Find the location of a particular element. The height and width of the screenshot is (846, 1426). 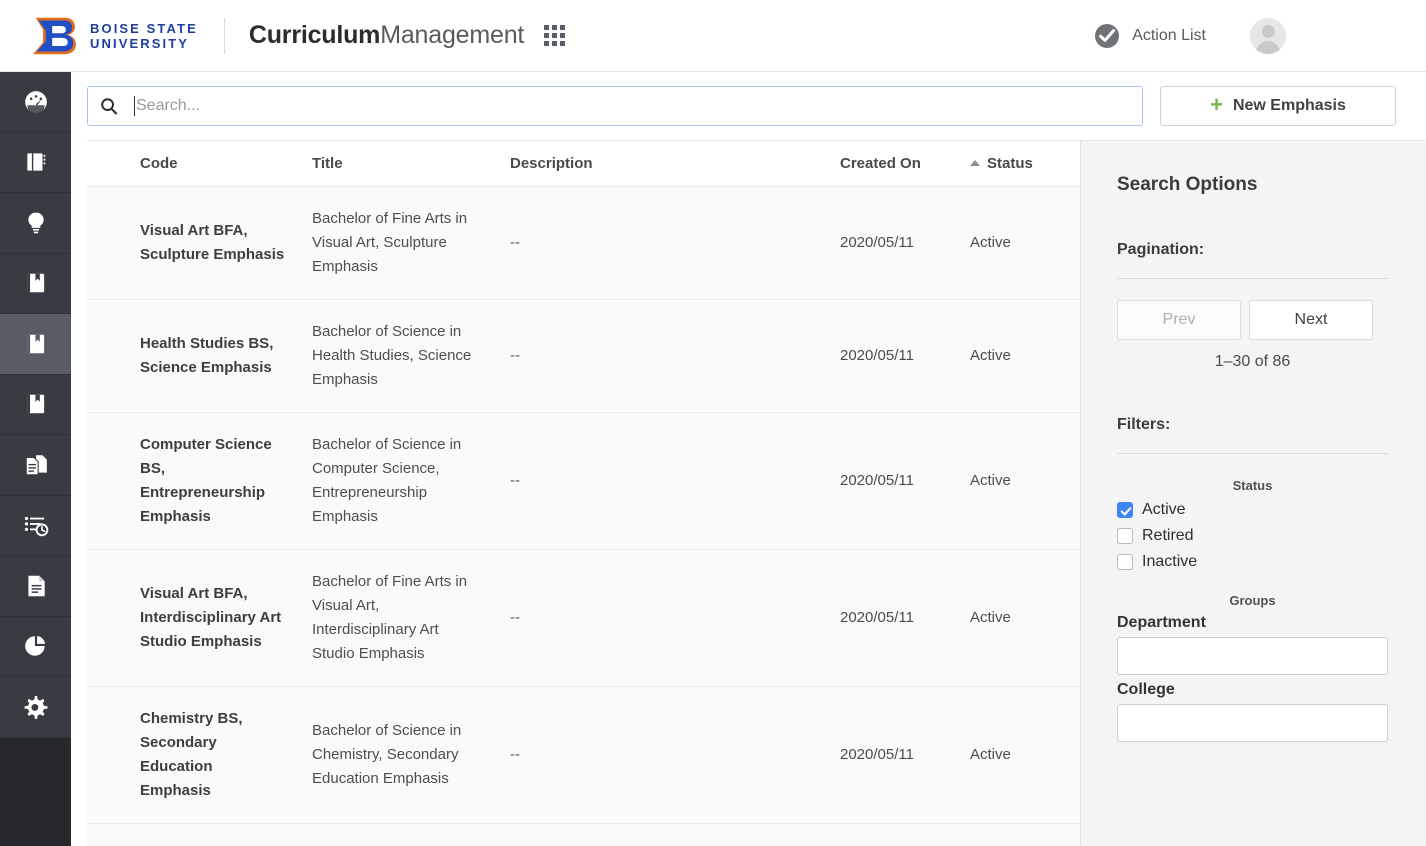

department-label: Department is located at coordinates (1161, 622).